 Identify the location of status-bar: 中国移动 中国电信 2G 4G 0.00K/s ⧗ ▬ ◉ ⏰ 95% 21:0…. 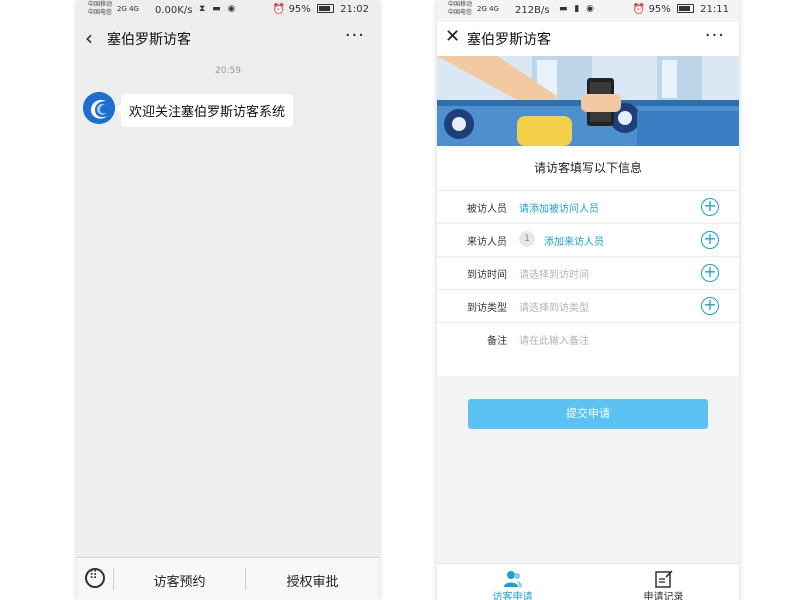
(228, 11).